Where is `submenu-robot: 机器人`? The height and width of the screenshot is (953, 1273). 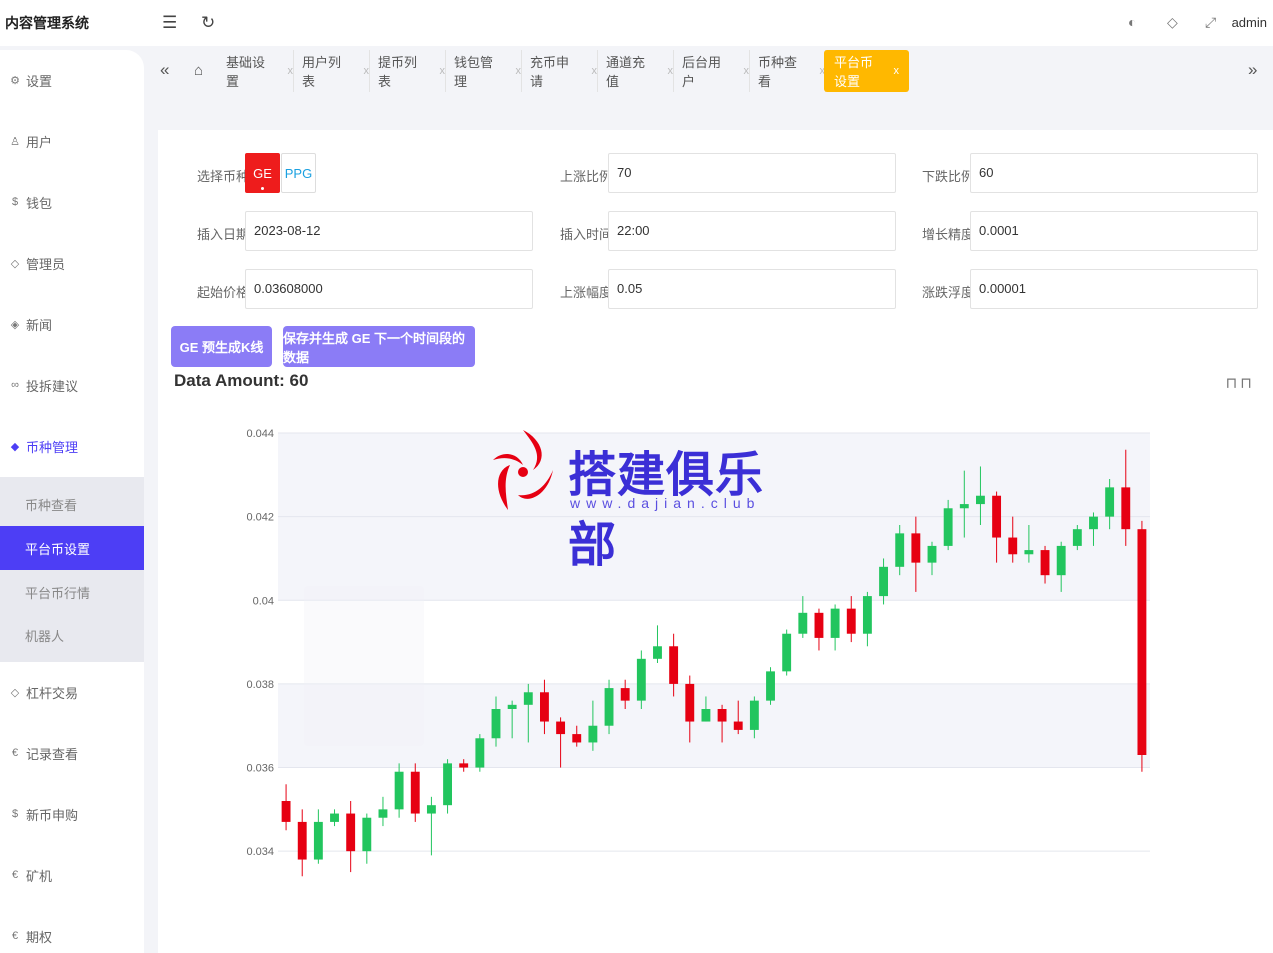
submenu-robot: 机器人 is located at coordinates (72, 635).